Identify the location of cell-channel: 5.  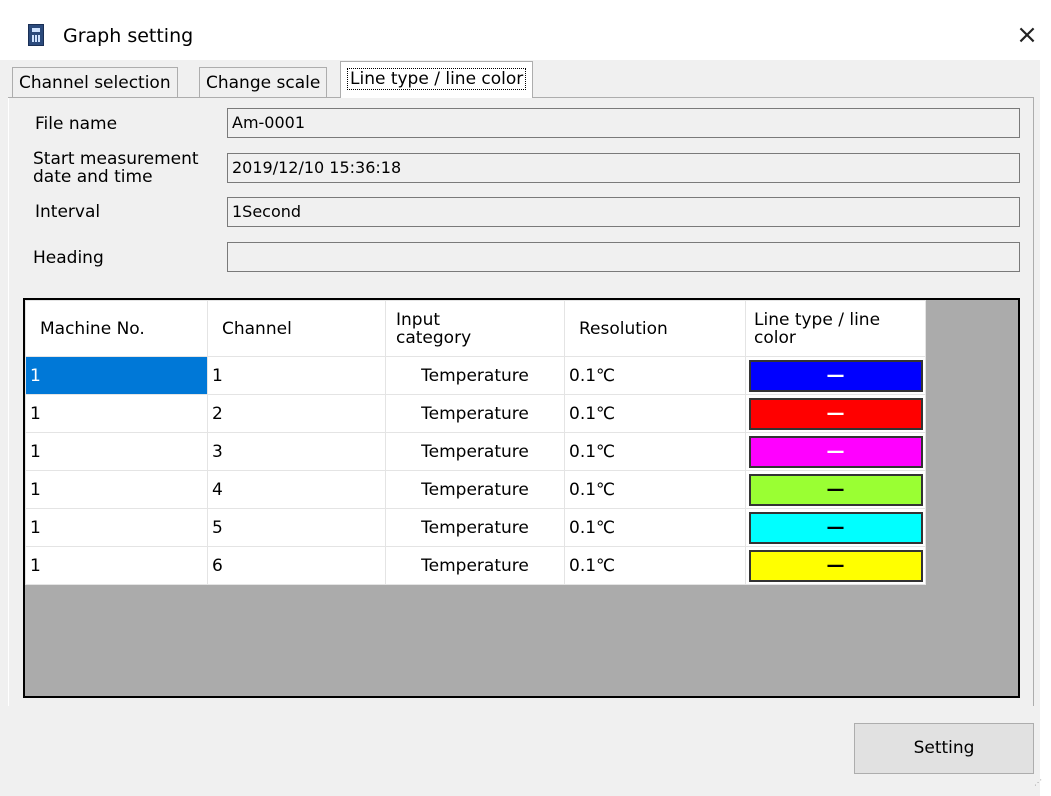
(296, 527).